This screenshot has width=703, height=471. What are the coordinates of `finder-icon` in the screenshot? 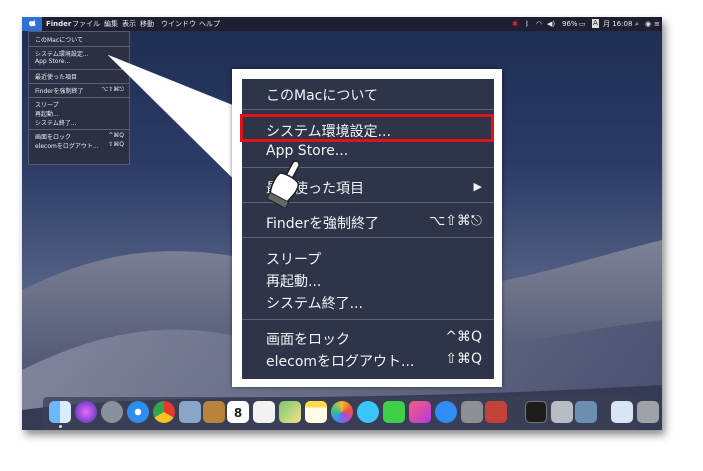 It's located at (60, 412).